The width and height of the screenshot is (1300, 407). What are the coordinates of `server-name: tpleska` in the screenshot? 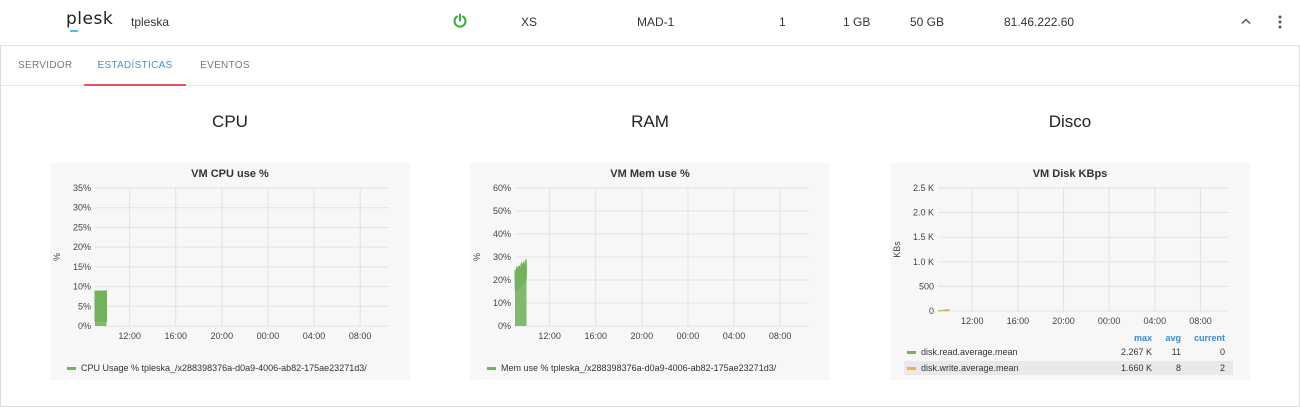 It's located at (150, 22).